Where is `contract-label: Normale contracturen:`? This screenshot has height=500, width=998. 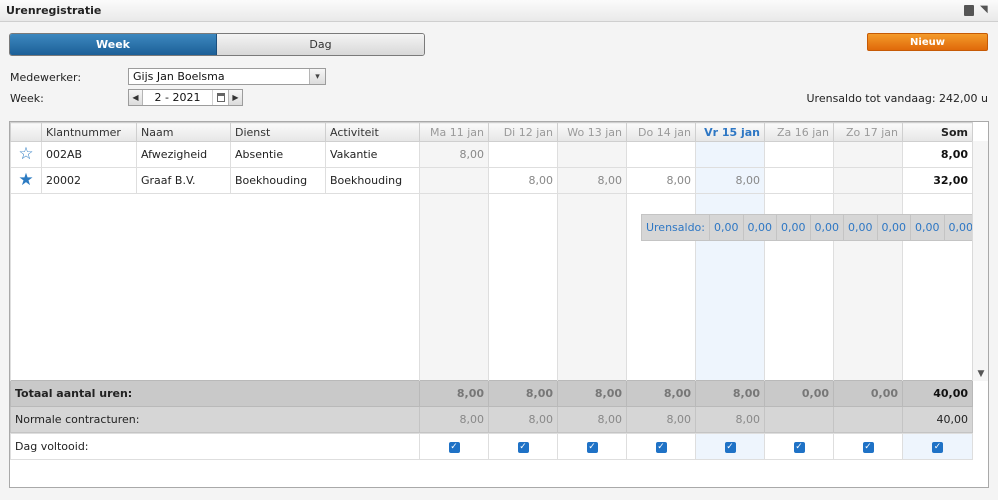
contract-label: Normale contracturen: is located at coordinates (215, 419).